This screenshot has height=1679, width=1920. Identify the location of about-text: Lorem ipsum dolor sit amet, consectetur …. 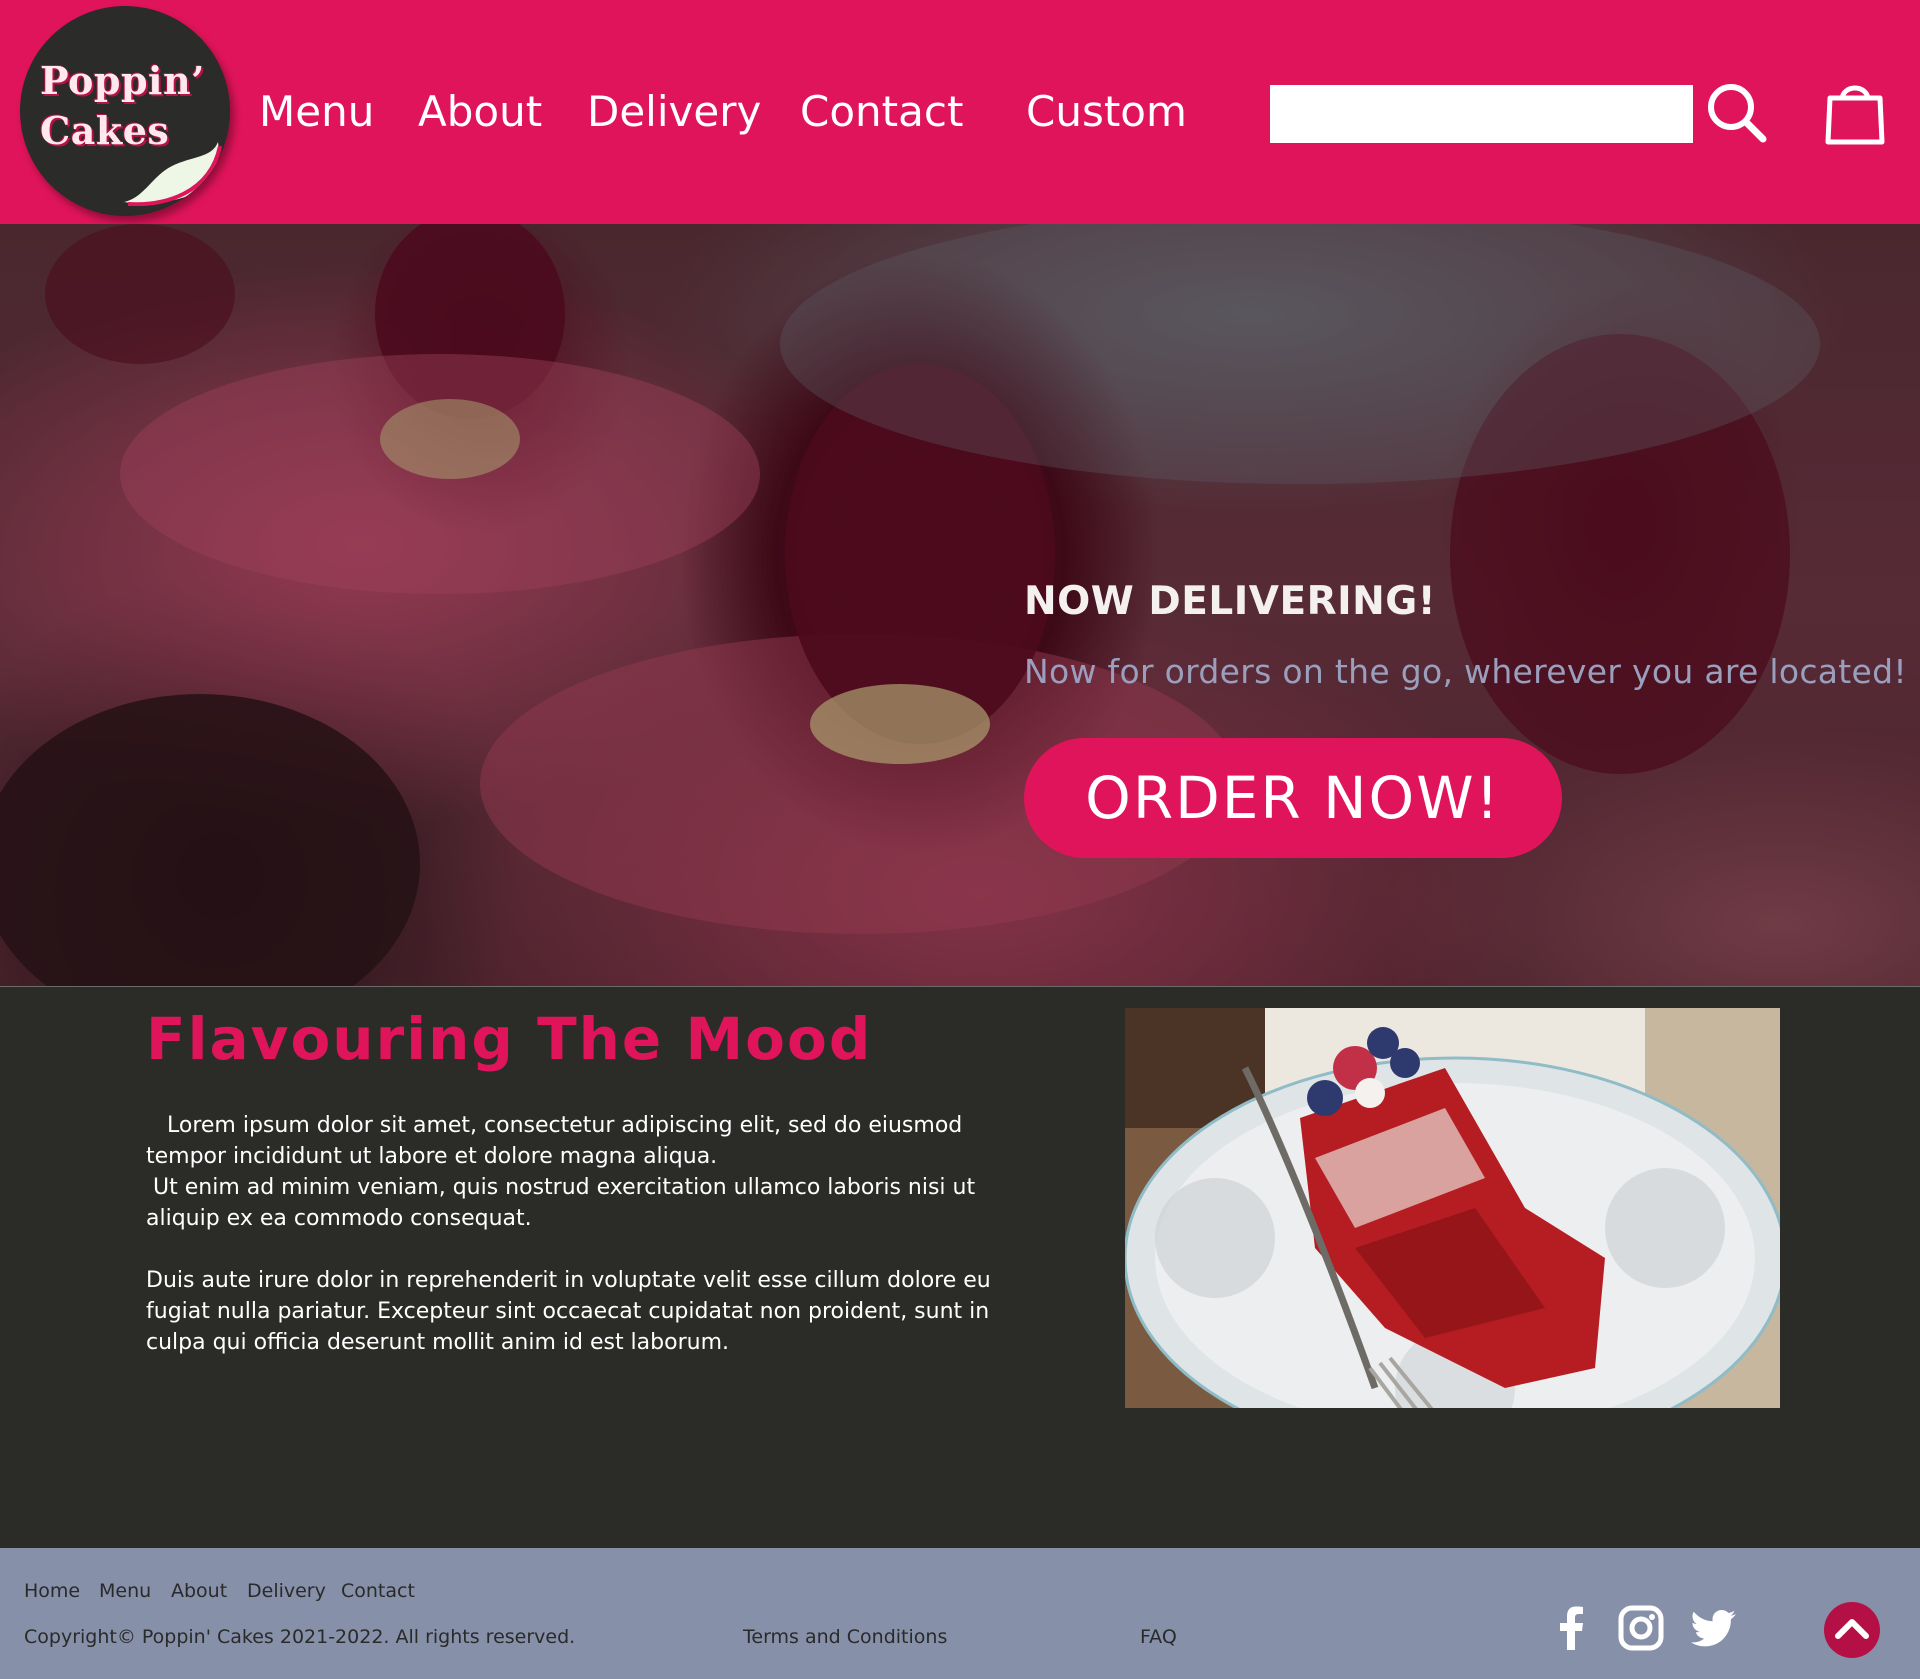
(596, 1249).